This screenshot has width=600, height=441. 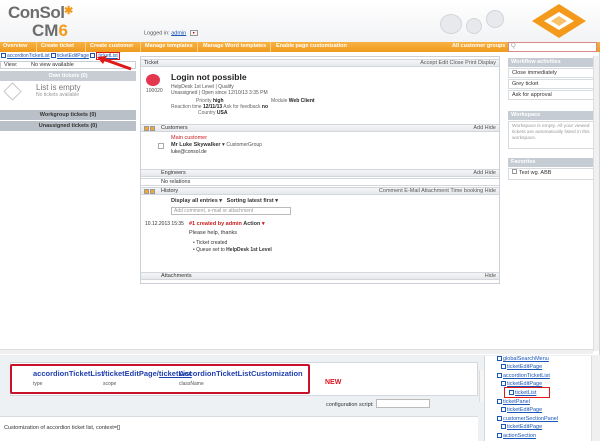 What do you see at coordinates (170, 191) in the screenshot?
I see `history-title: History` at bounding box center [170, 191].